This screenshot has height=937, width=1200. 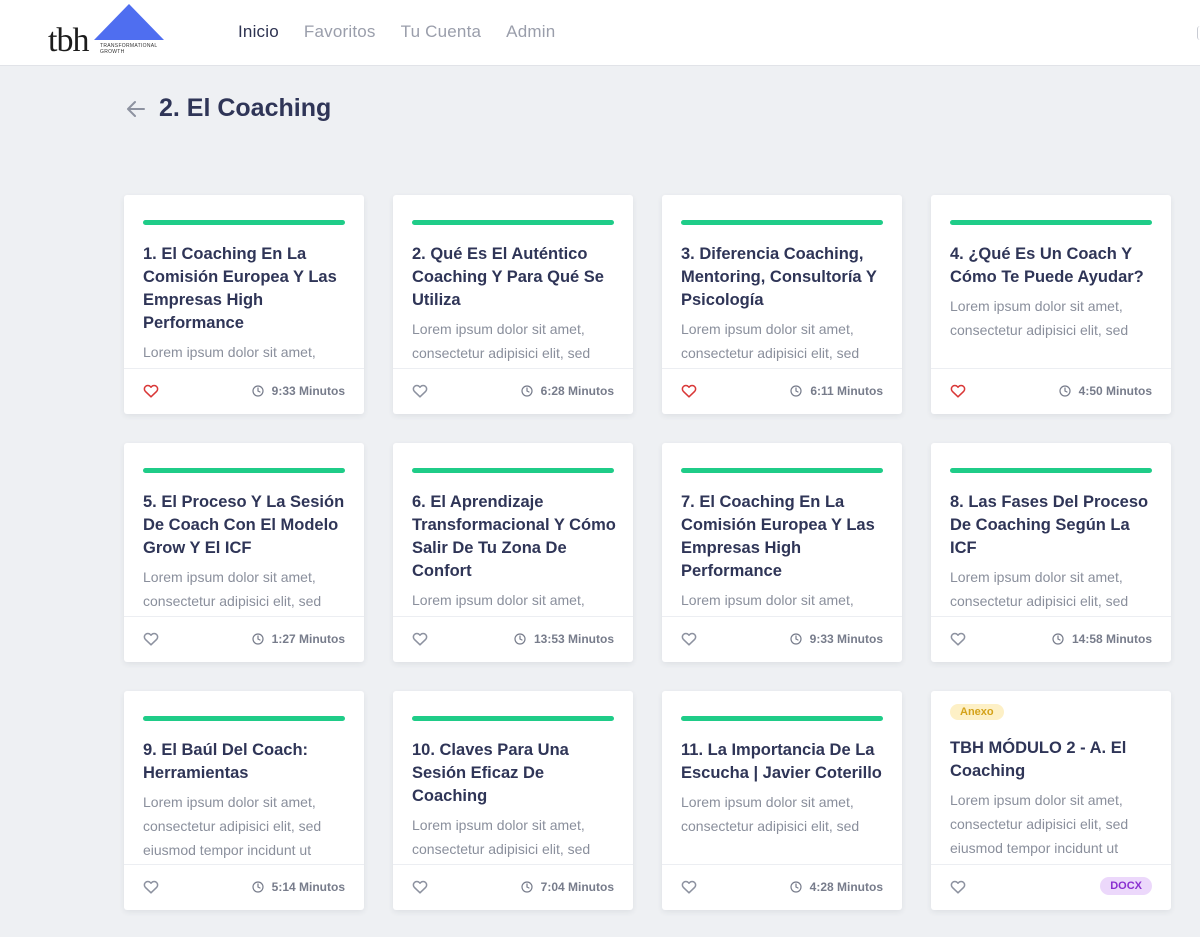 I want to click on page-header: 2. El Coaching, so click(x=228, y=108).